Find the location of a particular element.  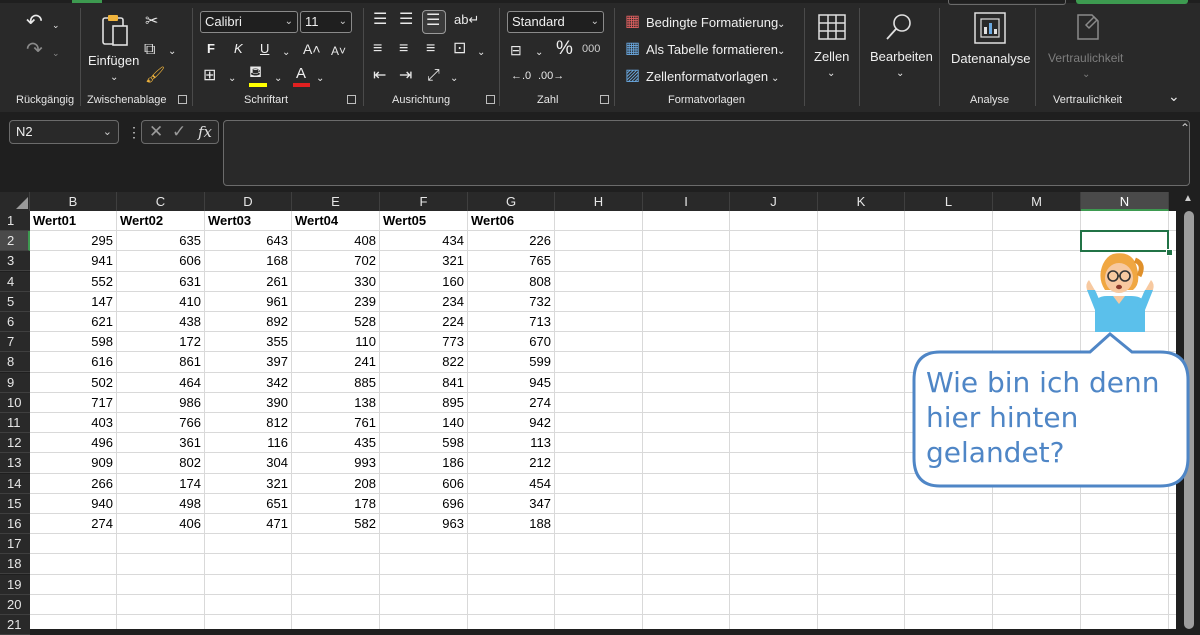

format-painter-icon: 🖌 is located at coordinates (155, 76).